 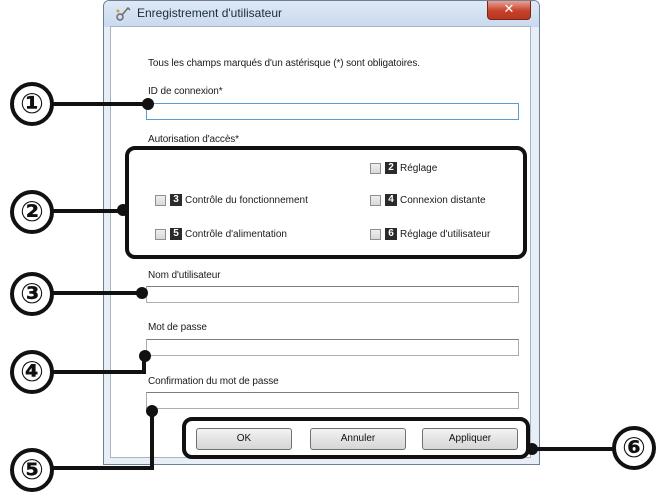 I want to click on password-field, so click(x=332, y=347).